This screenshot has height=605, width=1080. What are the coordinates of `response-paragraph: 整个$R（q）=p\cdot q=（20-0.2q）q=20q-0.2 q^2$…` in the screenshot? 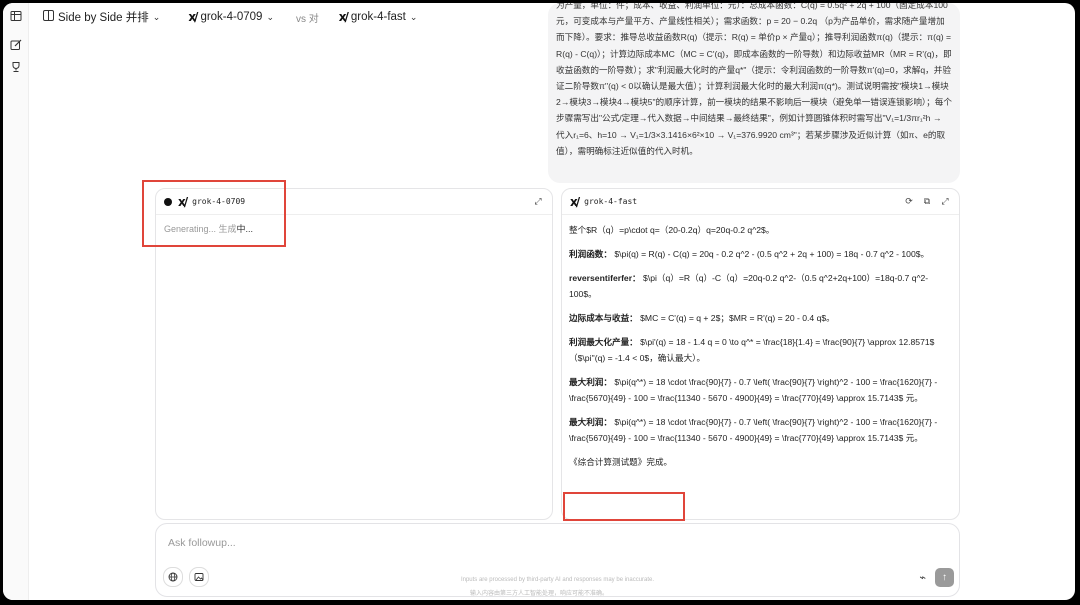 It's located at (759, 230).